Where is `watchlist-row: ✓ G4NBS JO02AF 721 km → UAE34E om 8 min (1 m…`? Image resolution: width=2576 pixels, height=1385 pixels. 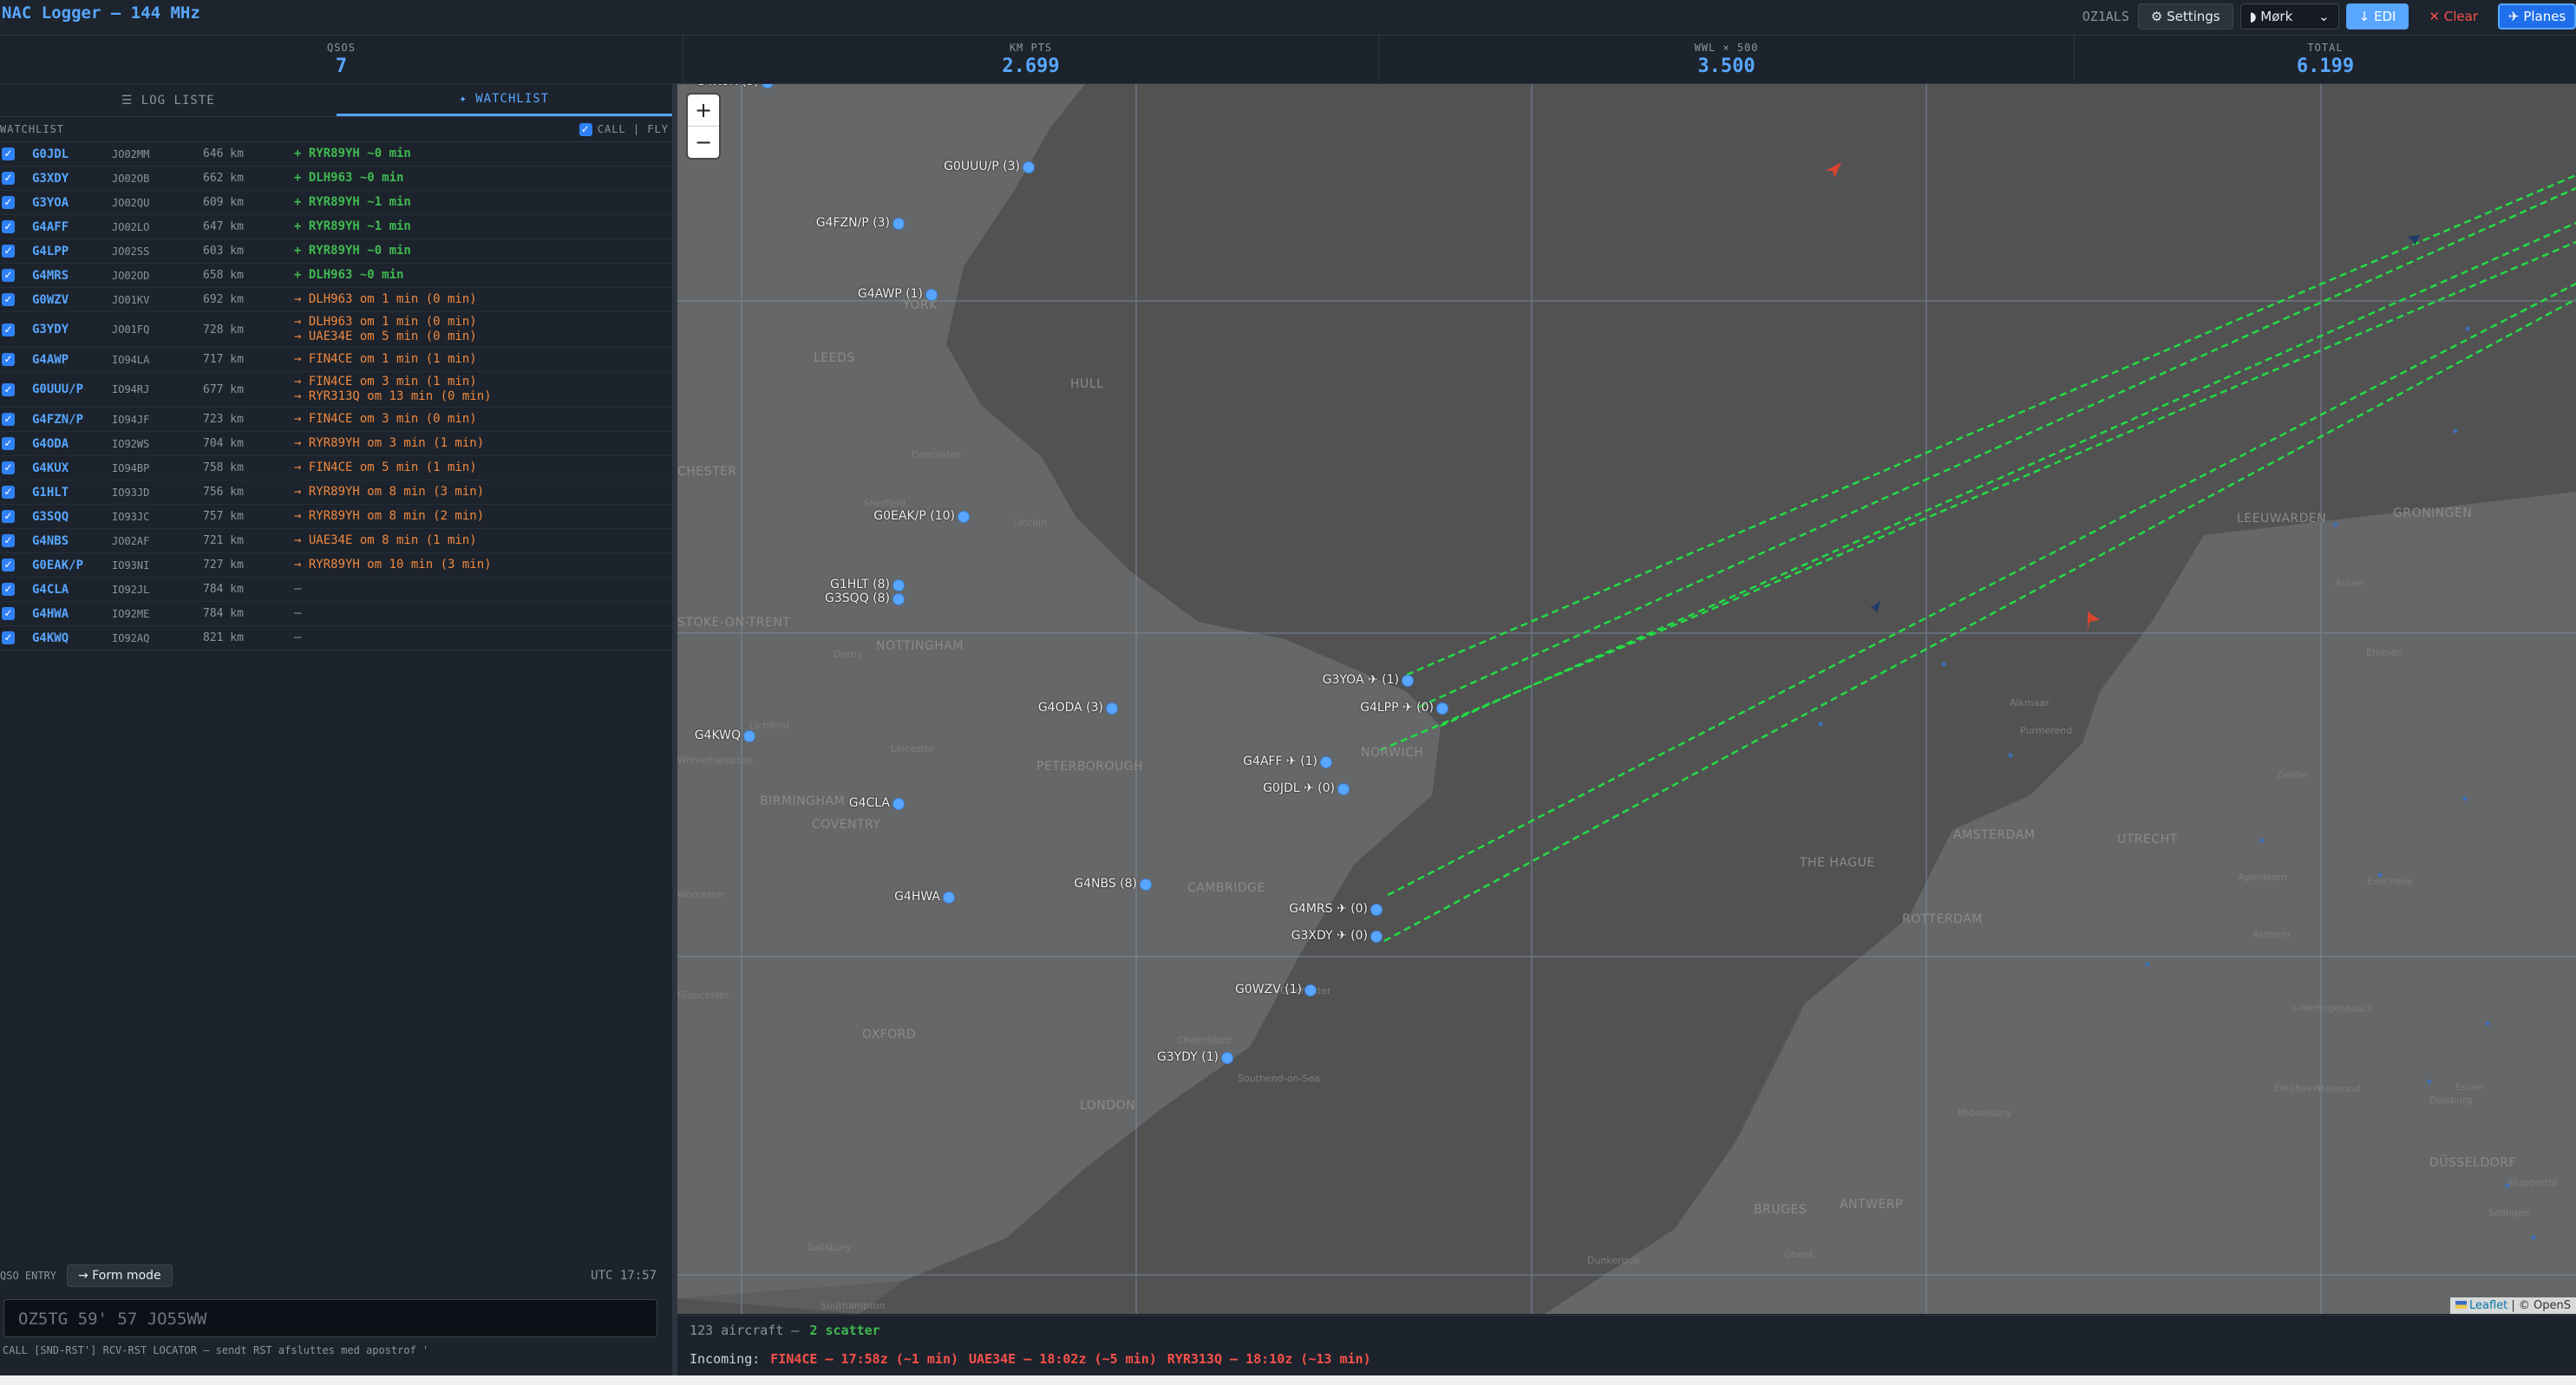
watchlist-row: ✓ G4NBS JO02AF 721 km → UAE34E om 8 min (1 m… is located at coordinates (336, 541).